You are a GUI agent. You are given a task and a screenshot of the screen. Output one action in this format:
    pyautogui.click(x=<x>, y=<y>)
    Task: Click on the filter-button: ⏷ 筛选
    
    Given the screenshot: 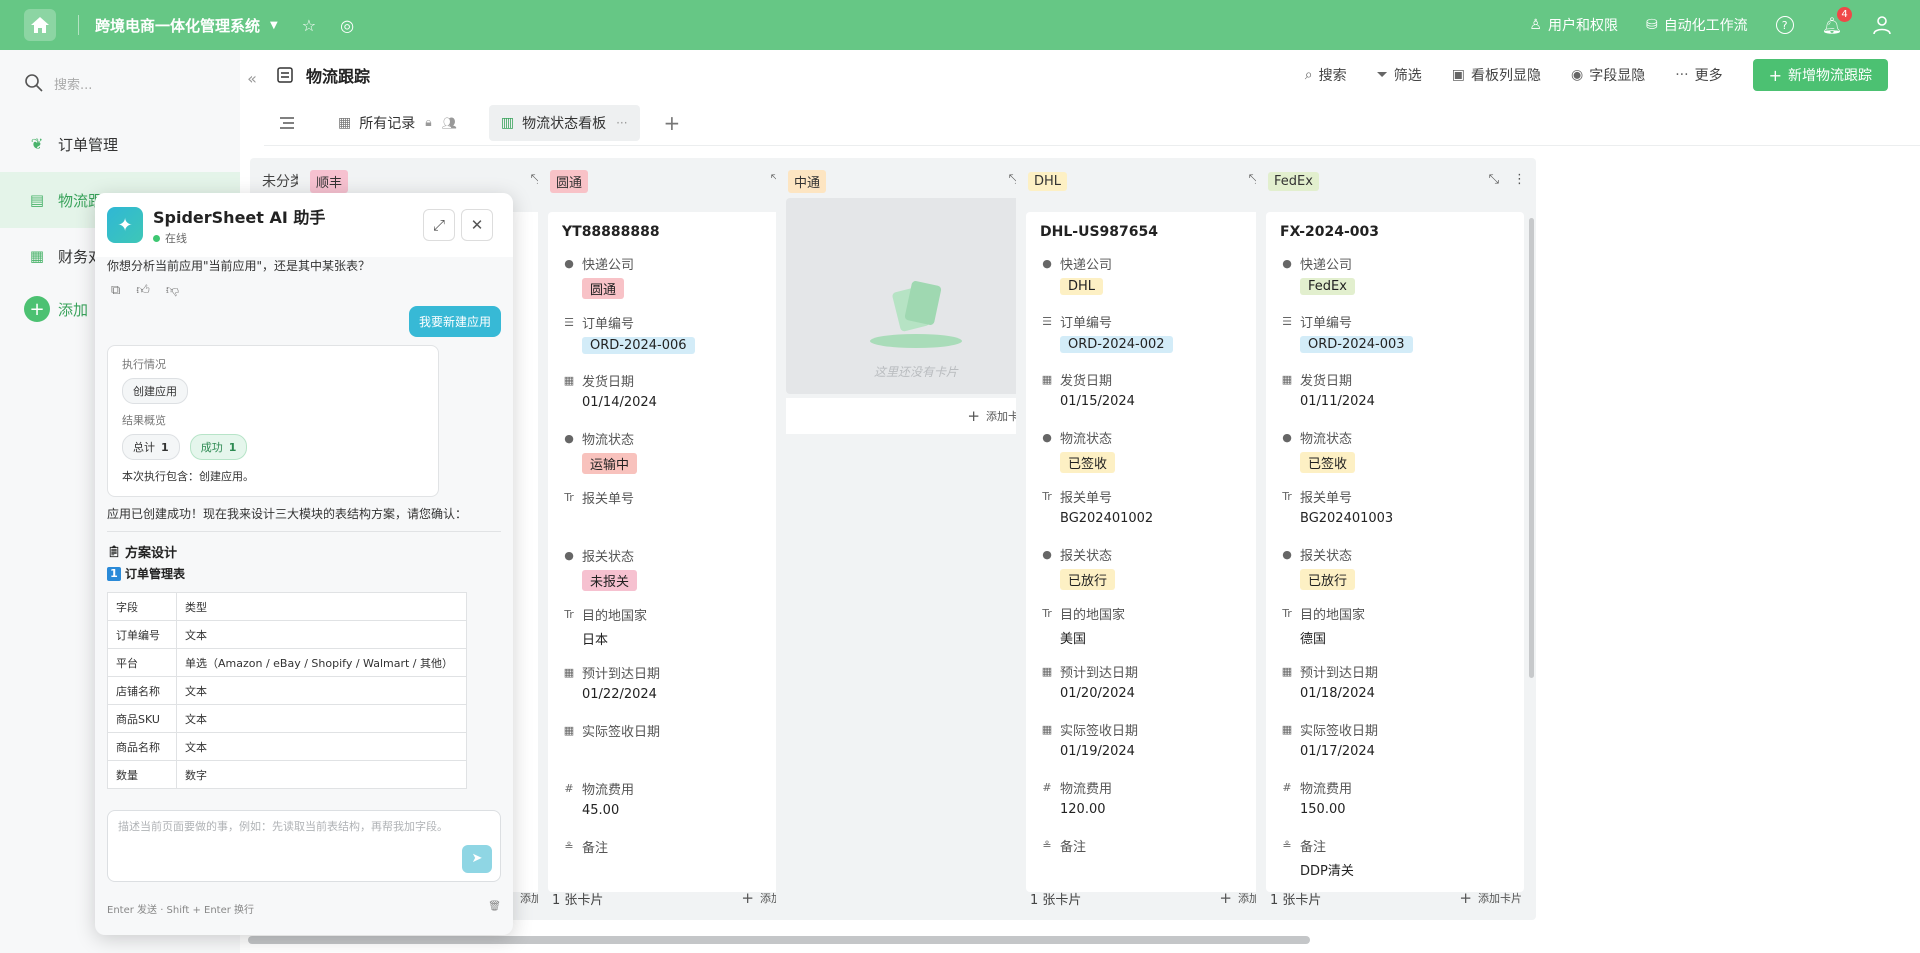 What is the action you would take?
    pyautogui.click(x=1399, y=75)
    